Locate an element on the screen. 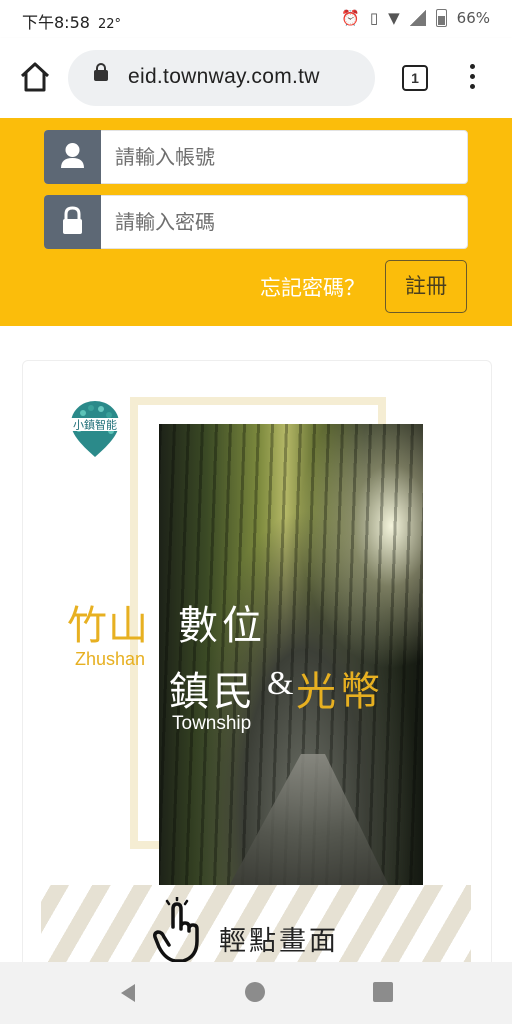 This screenshot has height=1024, width=512. title-light-coin: 光幣 is located at coordinates (340, 692).